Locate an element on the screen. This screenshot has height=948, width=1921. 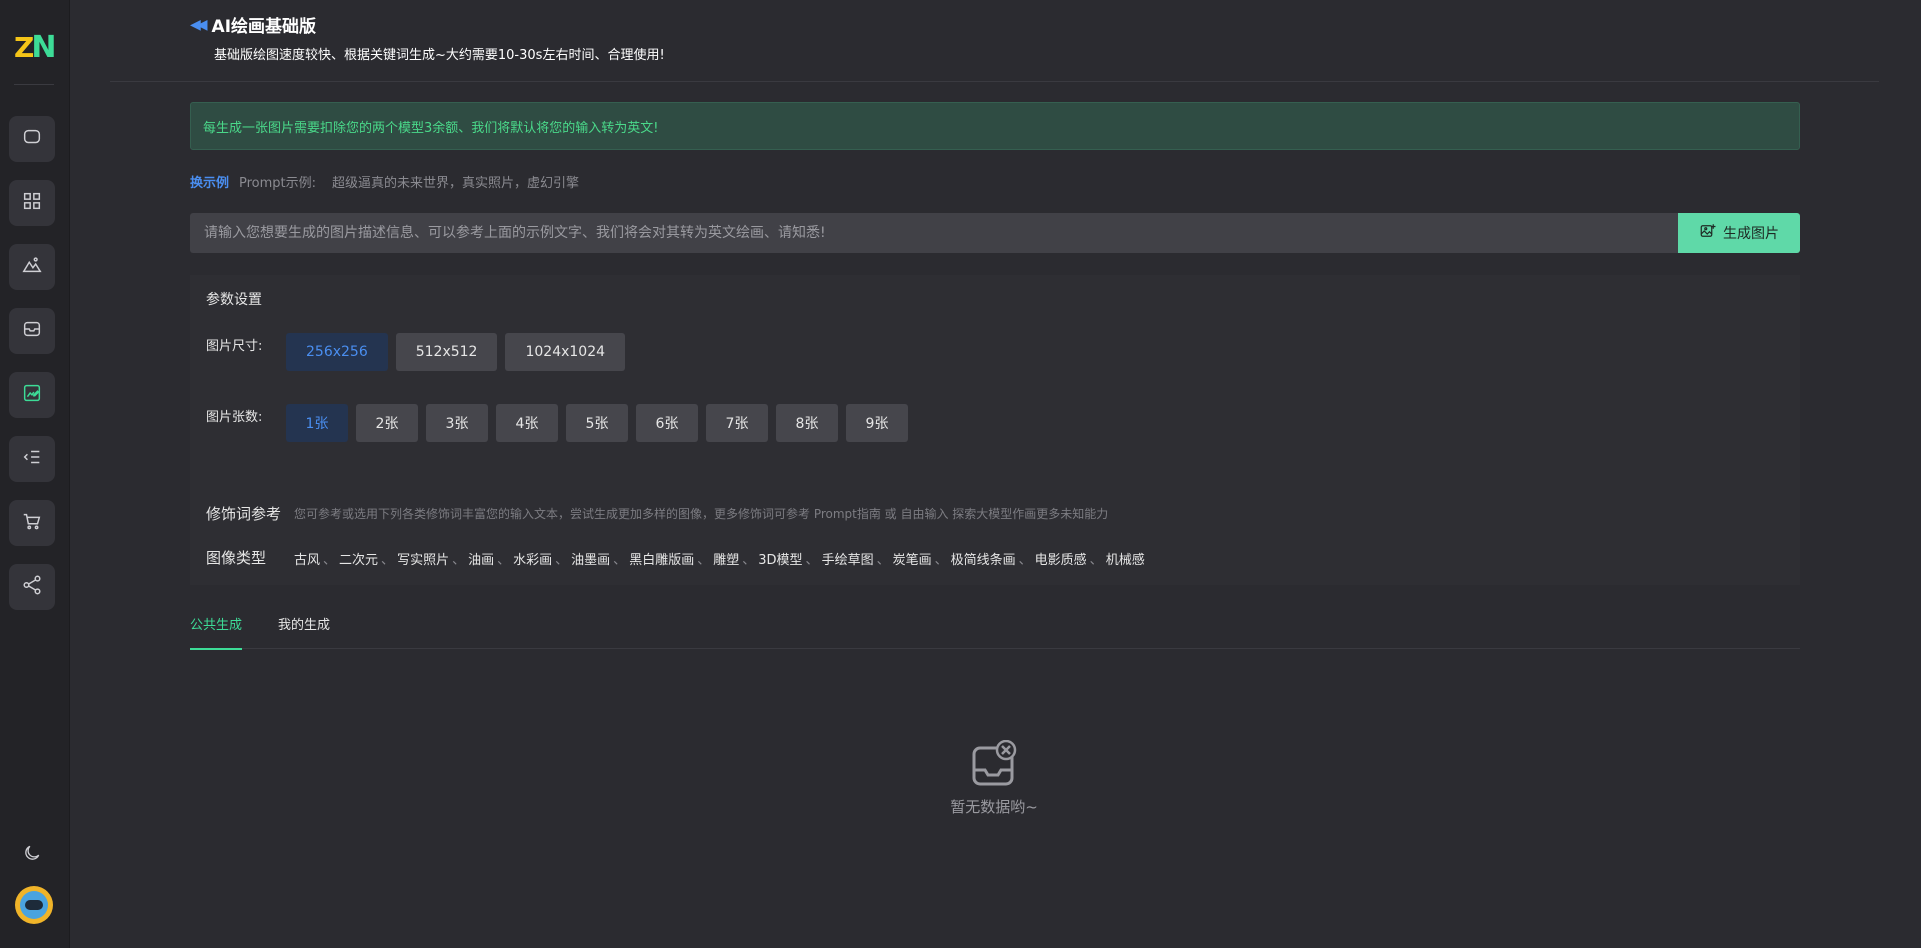
size-option-512: 512x512 is located at coordinates (446, 352).